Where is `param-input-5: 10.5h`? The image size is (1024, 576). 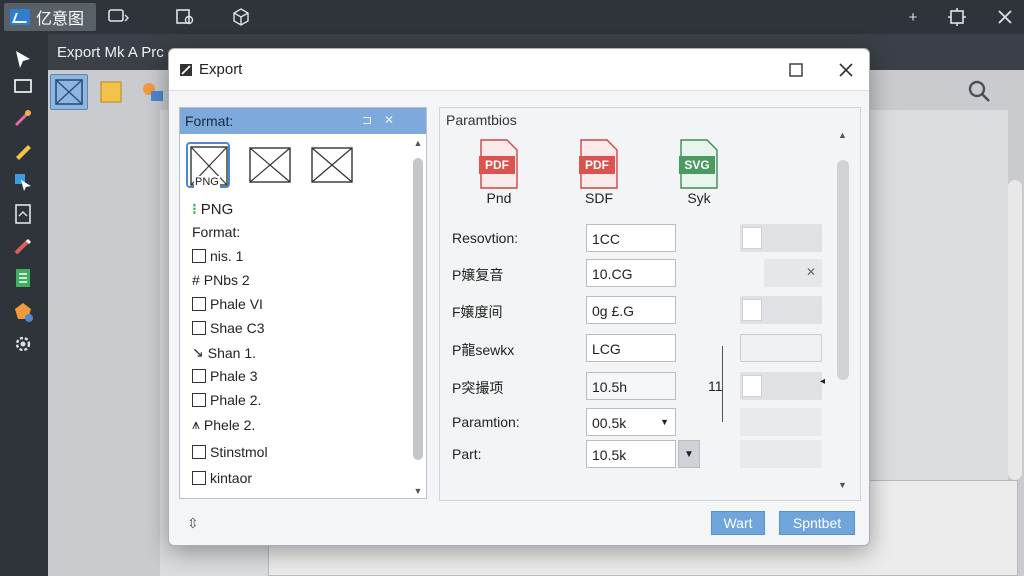 param-input-5: 10.5h is located at coordinates (631, 386).